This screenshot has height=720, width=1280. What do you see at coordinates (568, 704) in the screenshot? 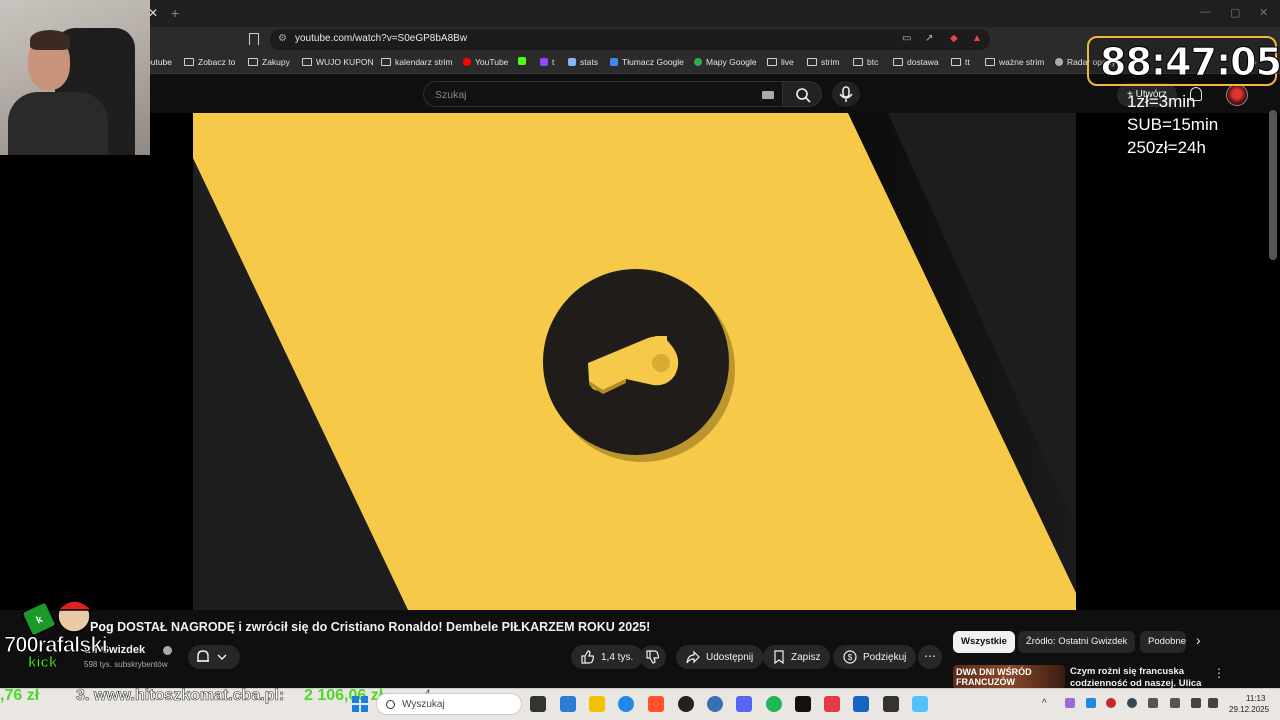
I see `widgets-icon` at bounding box center [568, 704].